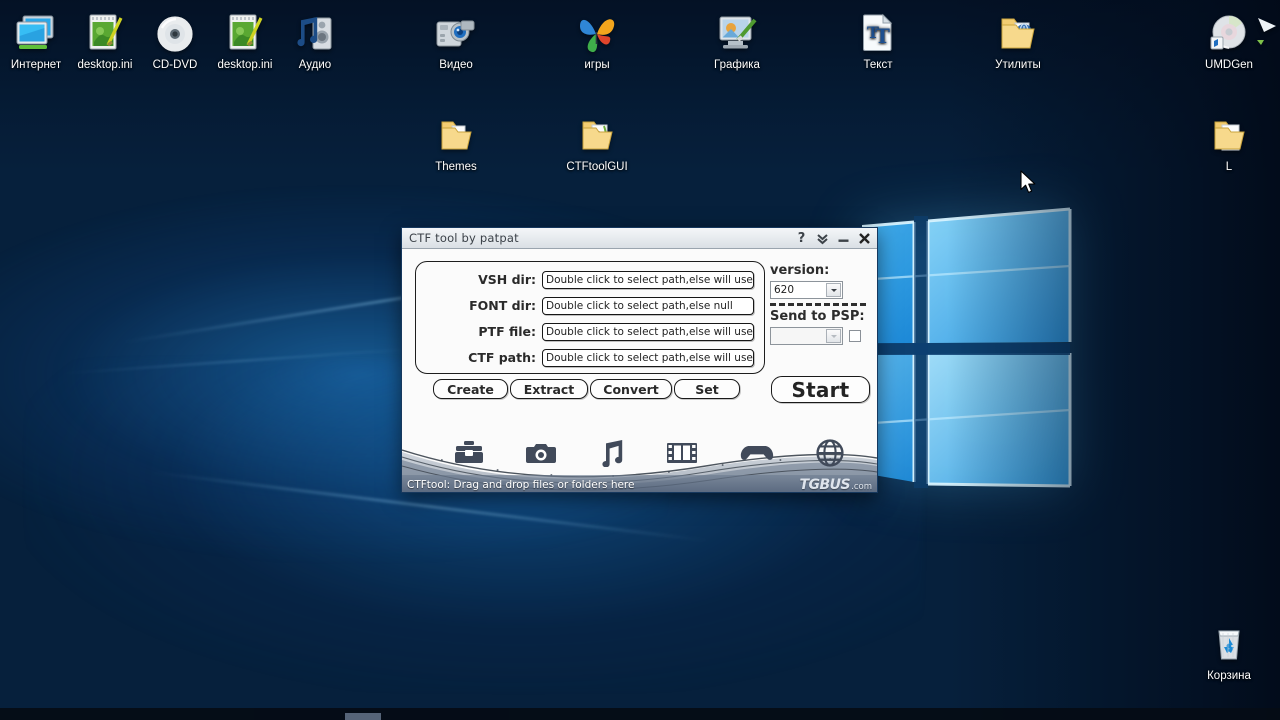 The width and height of the screenshot is (1280, 720). I want to click on taskbar, so click(640, 714).